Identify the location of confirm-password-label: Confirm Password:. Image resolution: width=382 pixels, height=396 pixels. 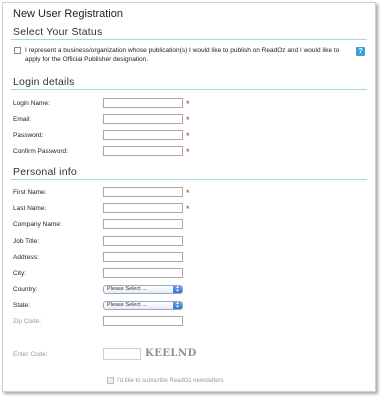
(40, 151).